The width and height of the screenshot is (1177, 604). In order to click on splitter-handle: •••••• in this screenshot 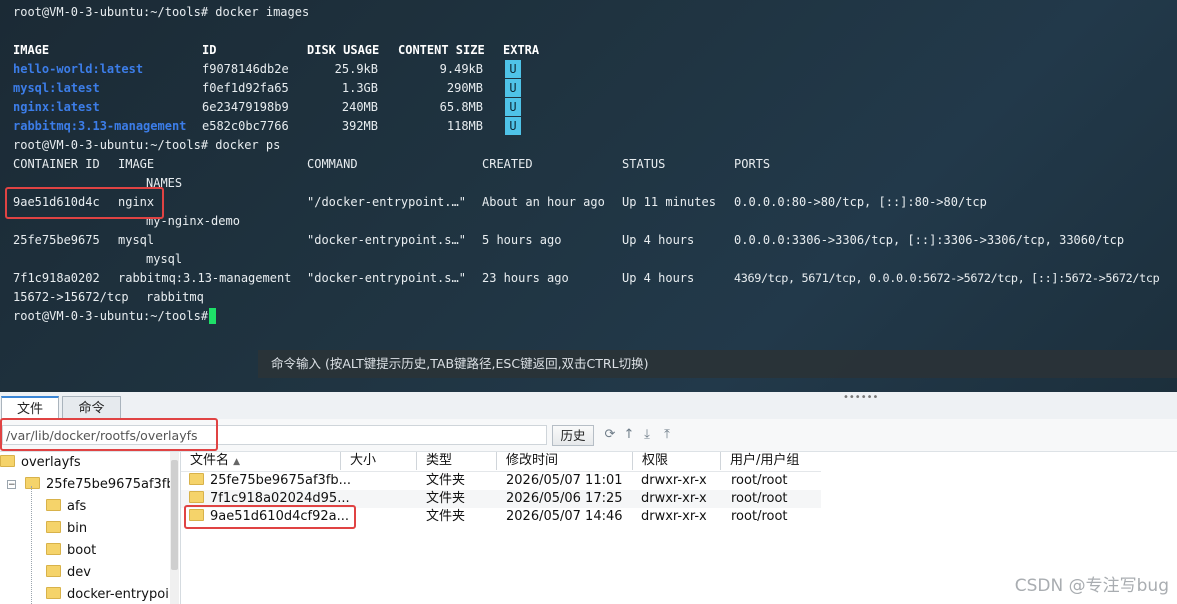, I will do `click(860, 397)`.